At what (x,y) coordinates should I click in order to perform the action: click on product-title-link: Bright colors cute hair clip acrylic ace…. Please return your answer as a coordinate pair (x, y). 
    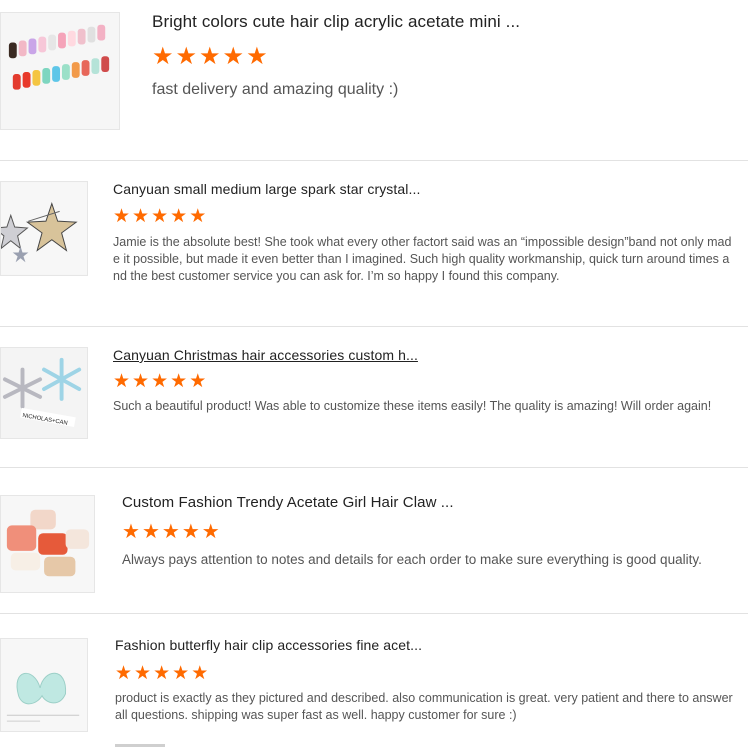
    Looking at the image, I should click on (336, 22).